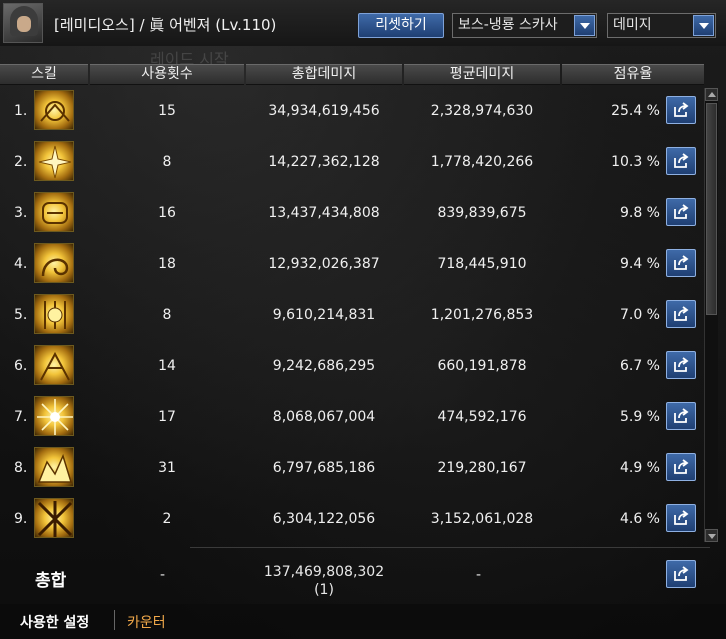  What do you see at coordinates (482, 468) in the screenshot?
I see `average-damage: 219,280,167` at bounding box center [482, 468].